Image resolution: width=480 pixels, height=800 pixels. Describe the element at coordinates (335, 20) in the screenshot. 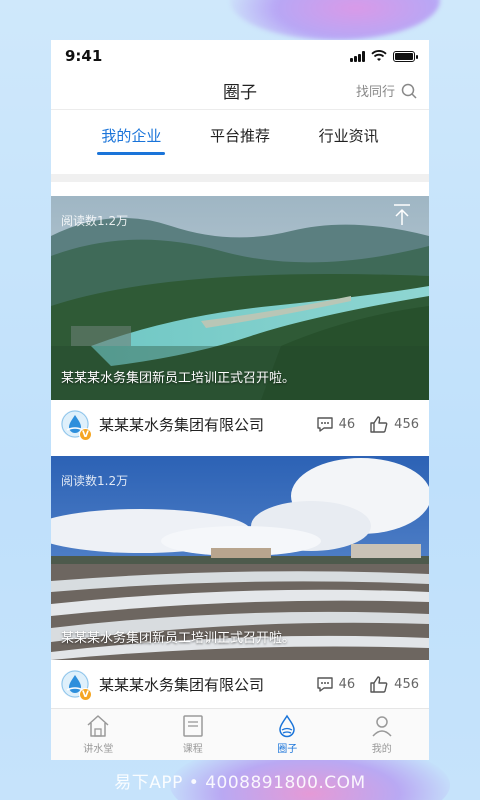

I see `decorative-blob-top` at that location.